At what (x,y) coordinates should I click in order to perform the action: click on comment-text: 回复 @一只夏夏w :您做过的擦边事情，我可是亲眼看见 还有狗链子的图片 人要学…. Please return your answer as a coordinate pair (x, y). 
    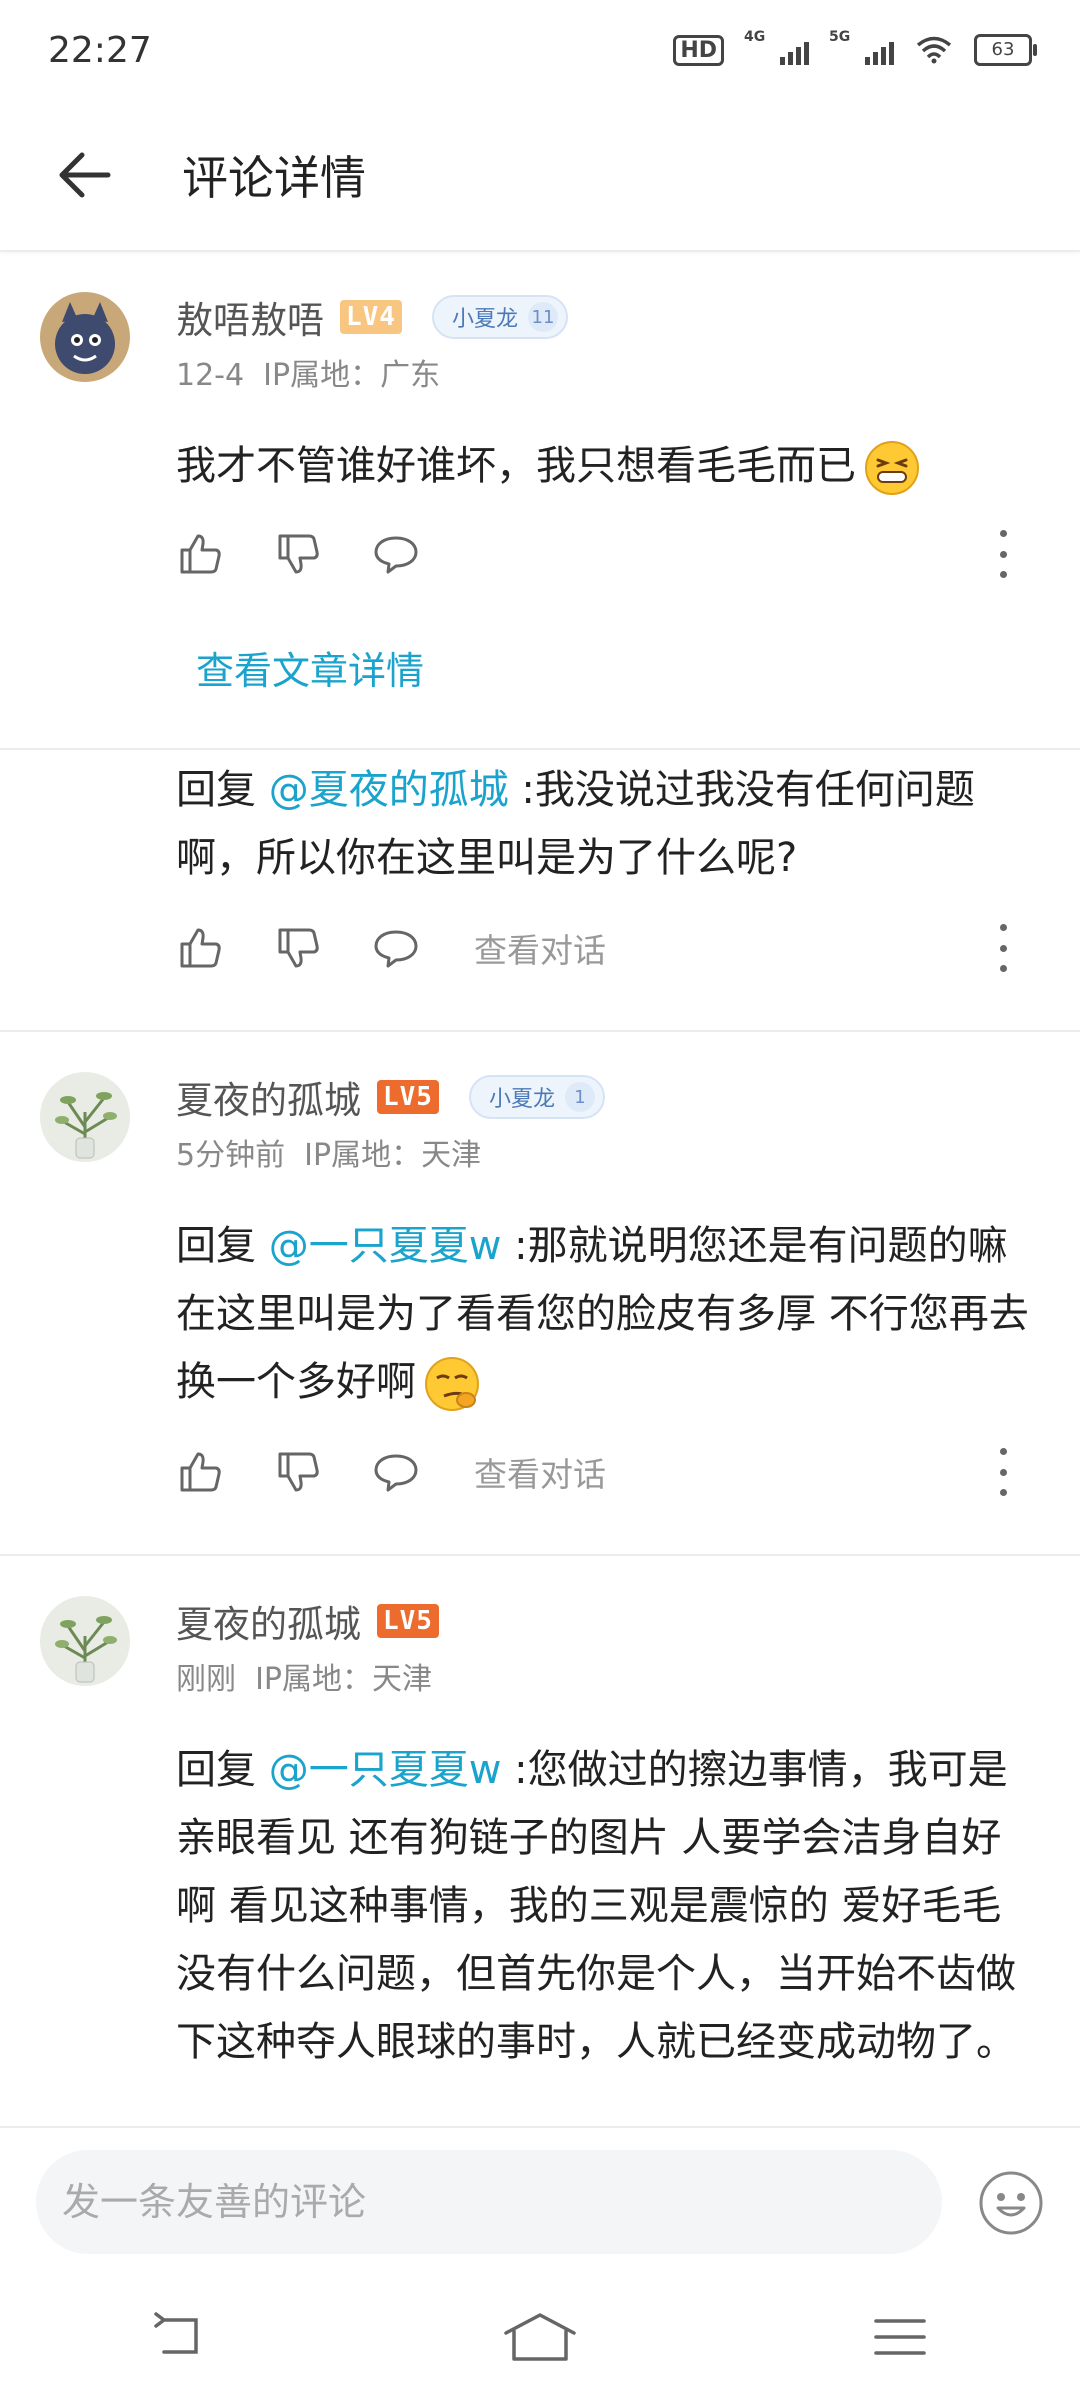
    Looking at the image, I should click on (596, 1906).